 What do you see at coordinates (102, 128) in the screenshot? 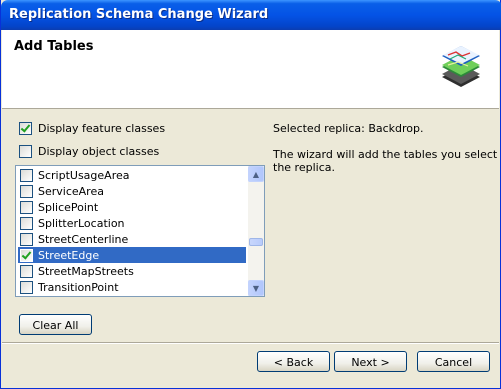
I see `display-feature-classes-label: Display feature classes` at bounding box center [102, 128].